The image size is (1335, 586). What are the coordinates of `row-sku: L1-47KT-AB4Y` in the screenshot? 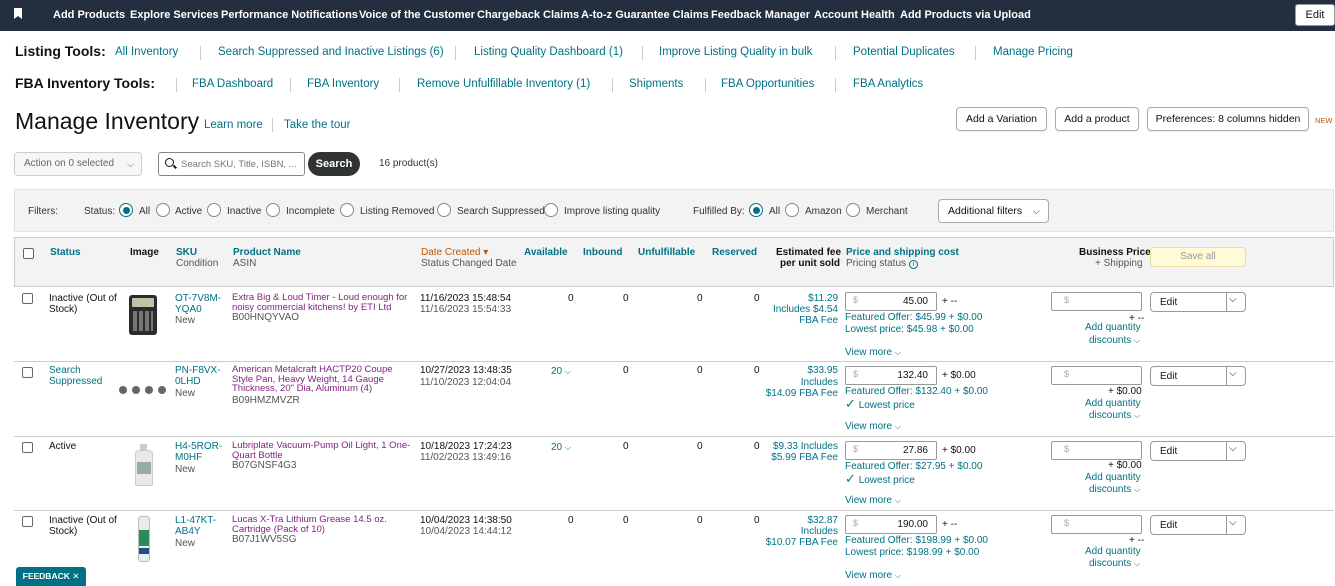 It's located at (201, 526).